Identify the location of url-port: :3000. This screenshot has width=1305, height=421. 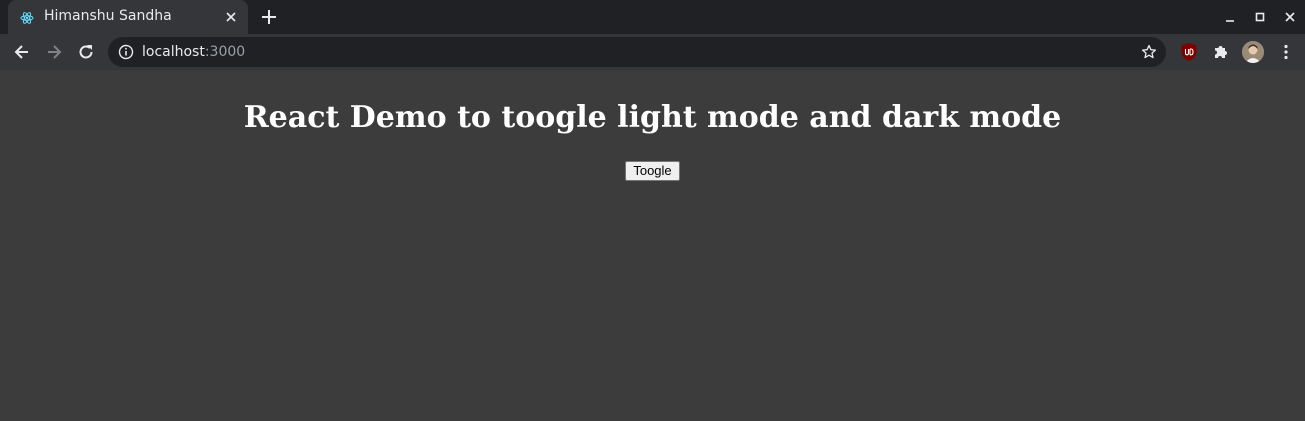
(225, 52).